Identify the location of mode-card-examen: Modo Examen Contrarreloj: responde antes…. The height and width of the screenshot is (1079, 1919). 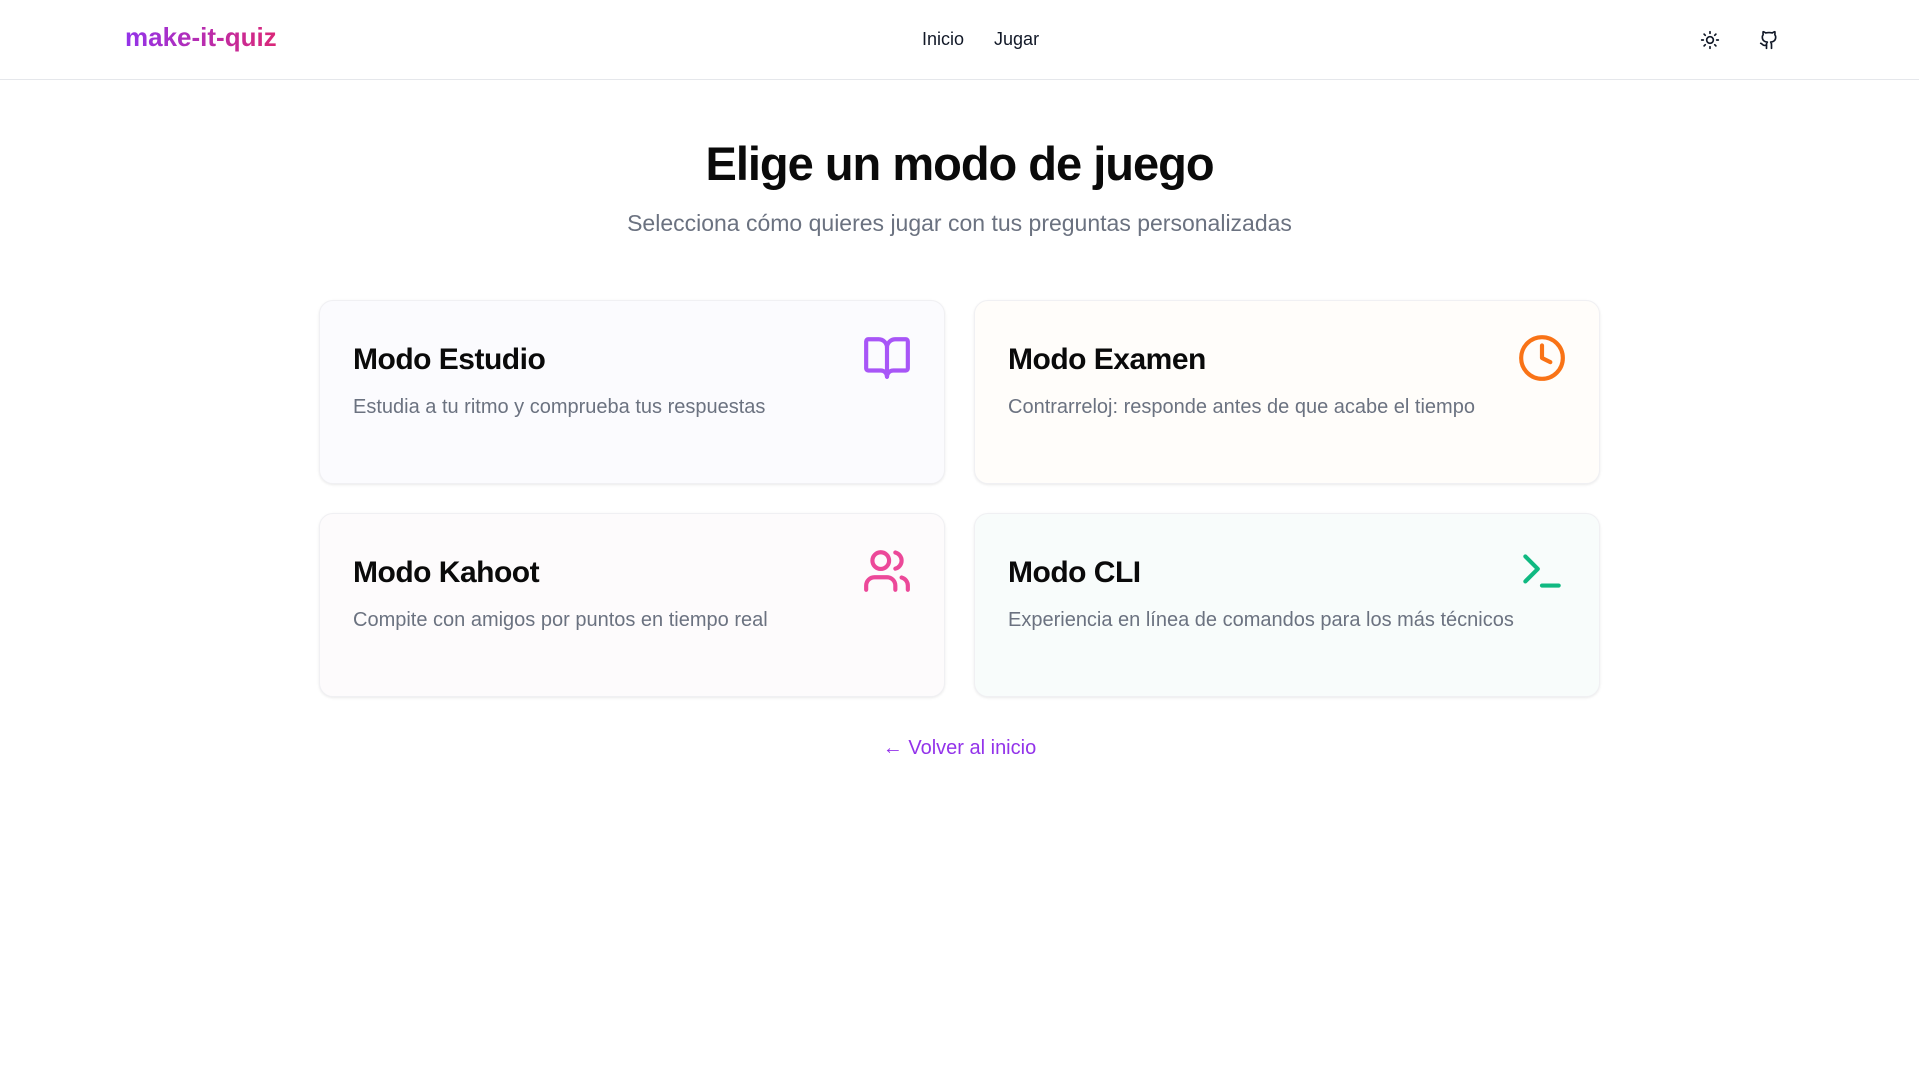
(1287, 392).